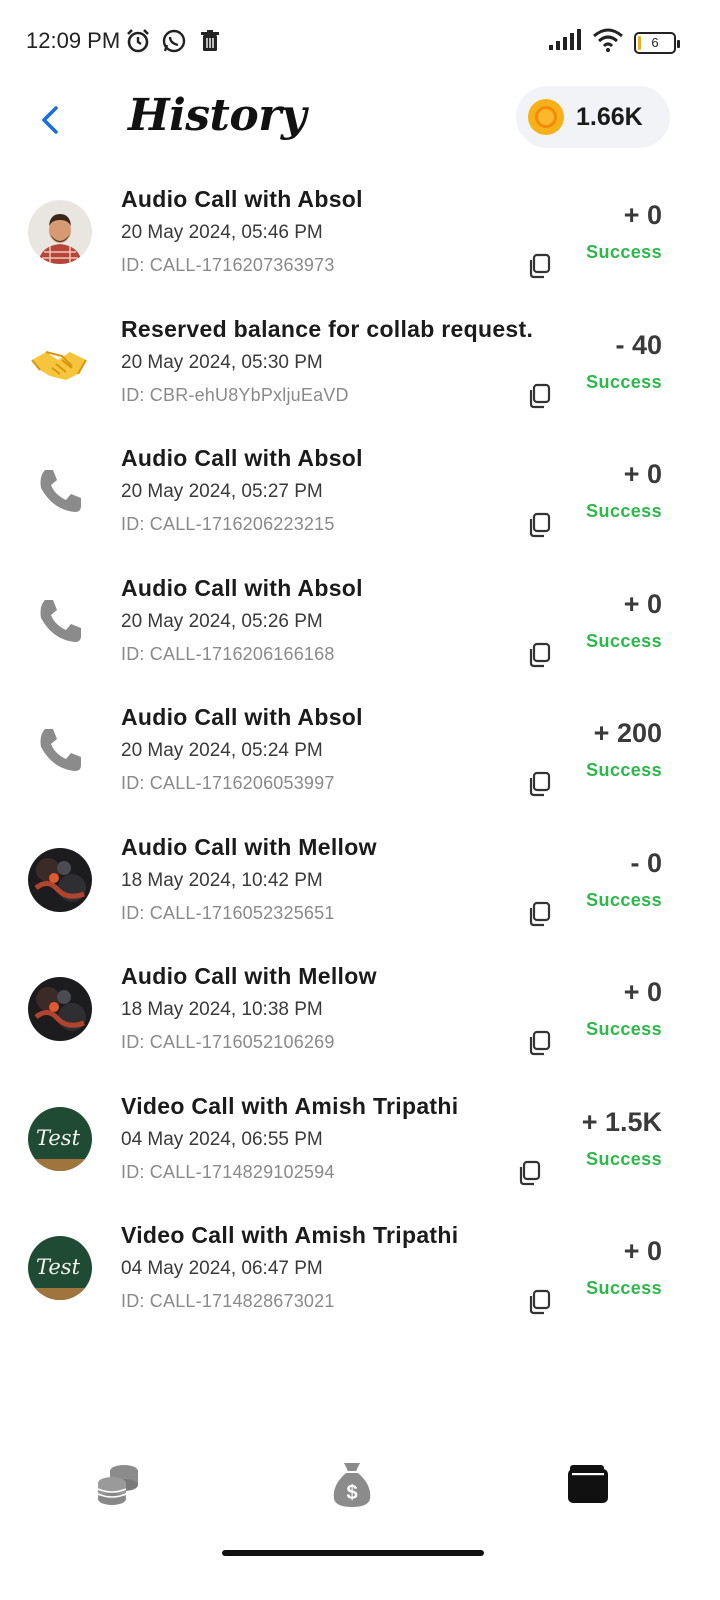  I want to click on transaction-amount: - 40, so click(638, 344).